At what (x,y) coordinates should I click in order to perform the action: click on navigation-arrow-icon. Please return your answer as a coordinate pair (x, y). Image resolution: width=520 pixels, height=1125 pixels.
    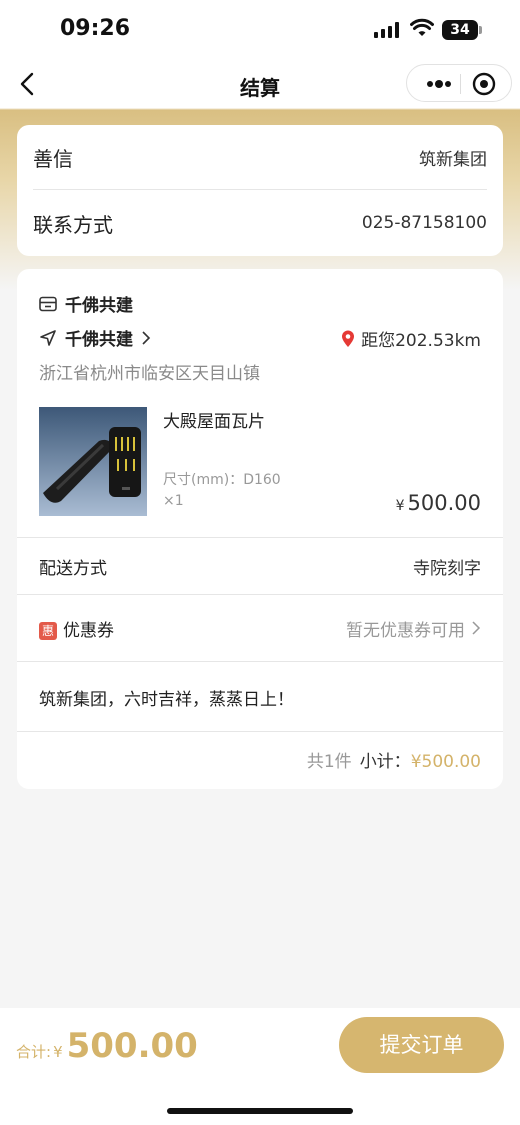
    Looking at the image, I should click on (48, 337).